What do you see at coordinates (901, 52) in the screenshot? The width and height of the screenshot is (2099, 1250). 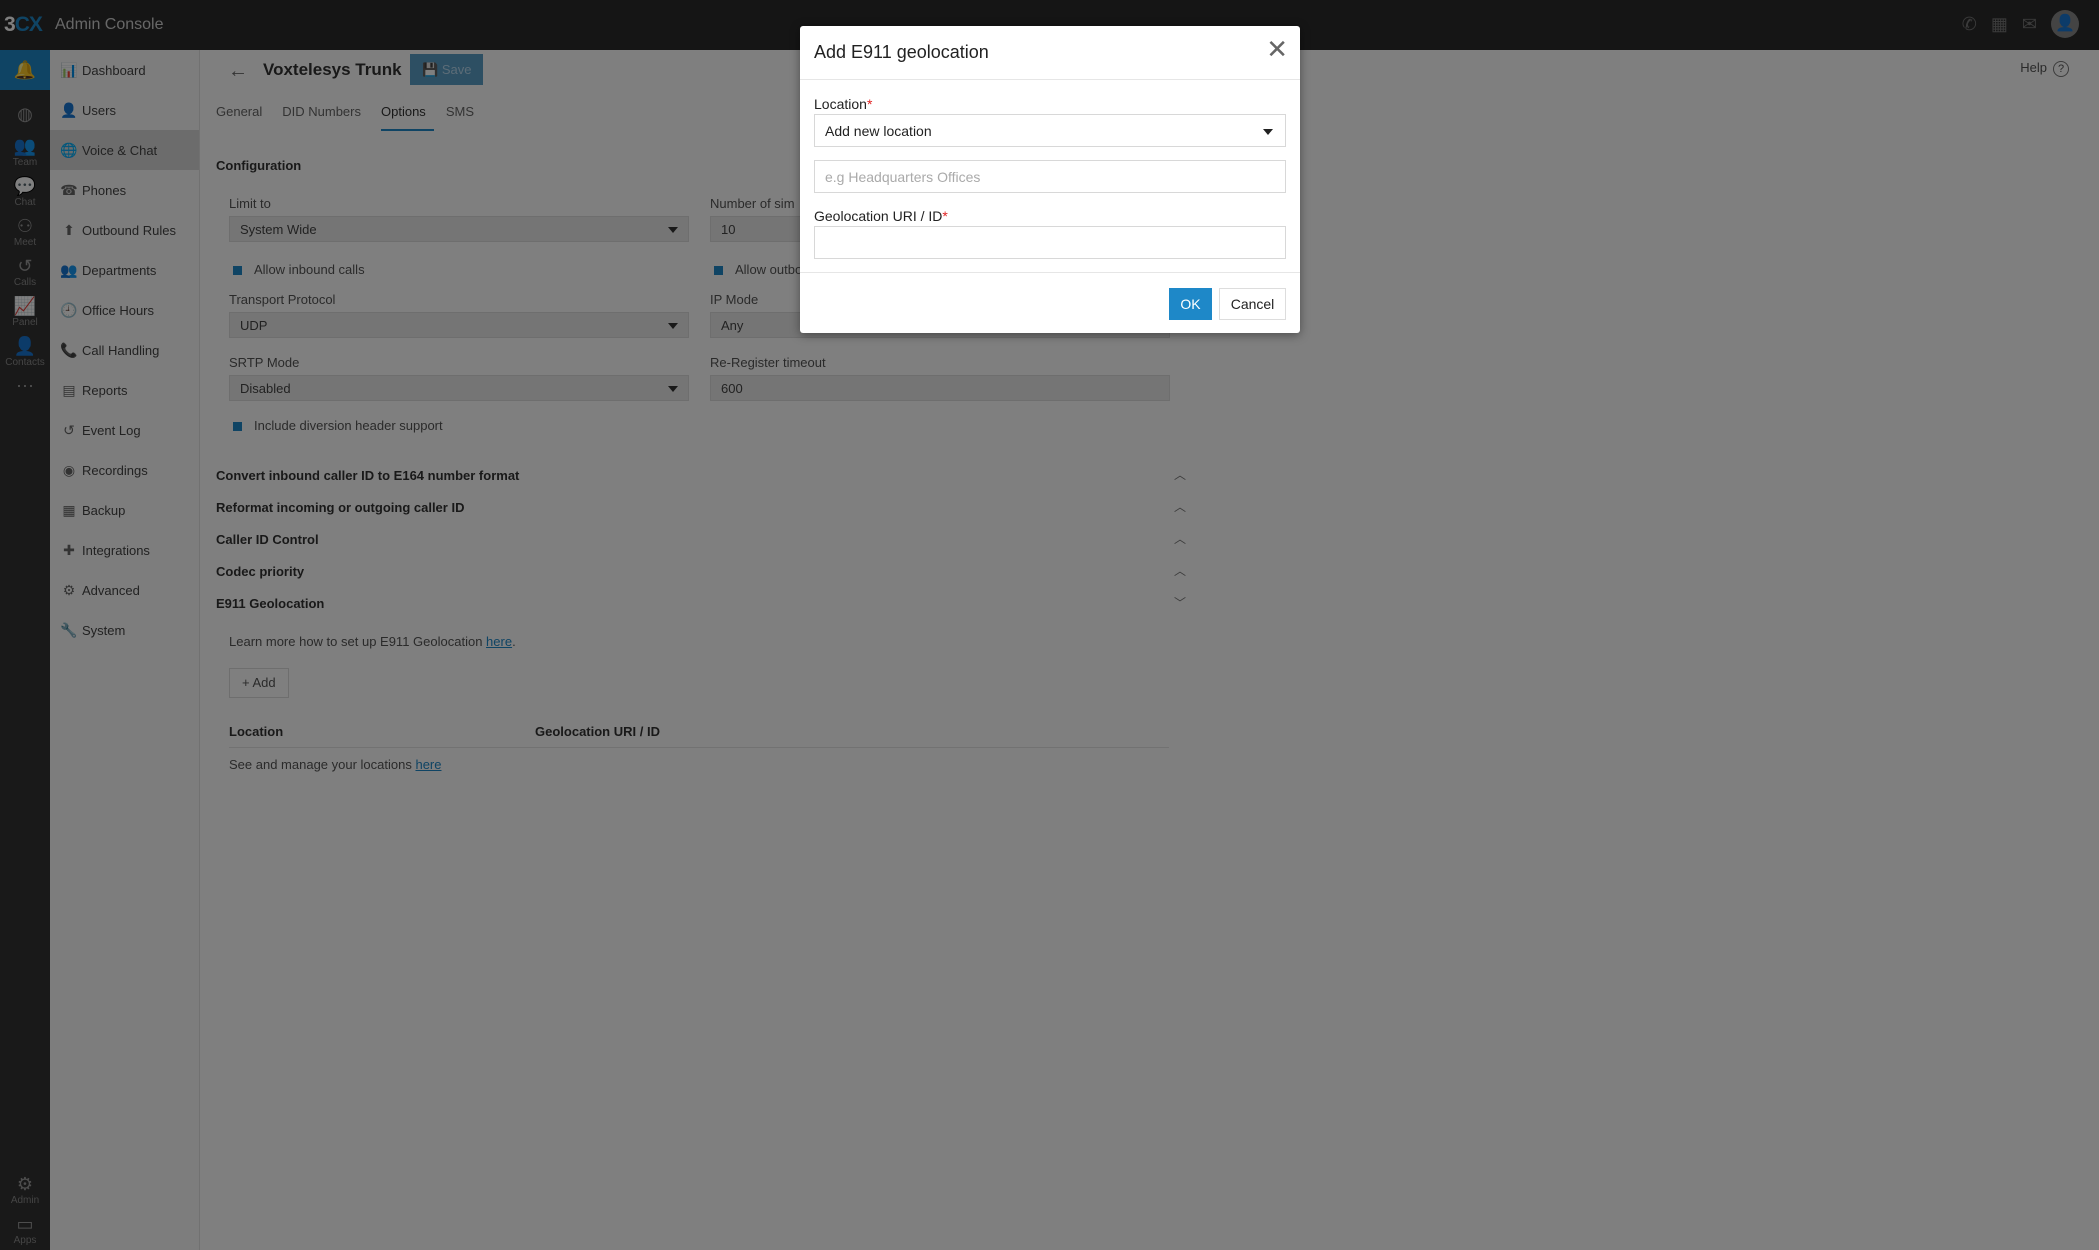 I see `dialog-title: Add E911 geolocation` at bounding box center [901, 52].